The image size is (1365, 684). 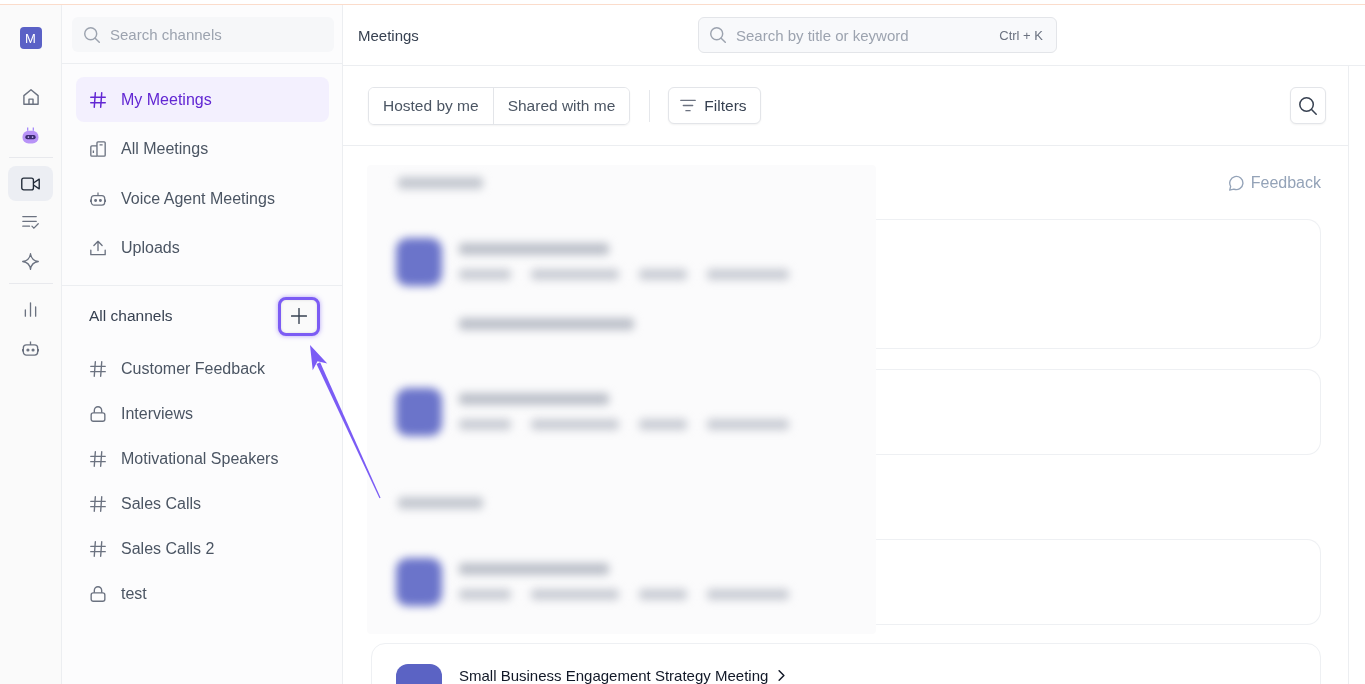 What do you see at coordinates (202, 248) in the screenshot?
I see `nav-item: Uploads` at bounding box center [202, 248].